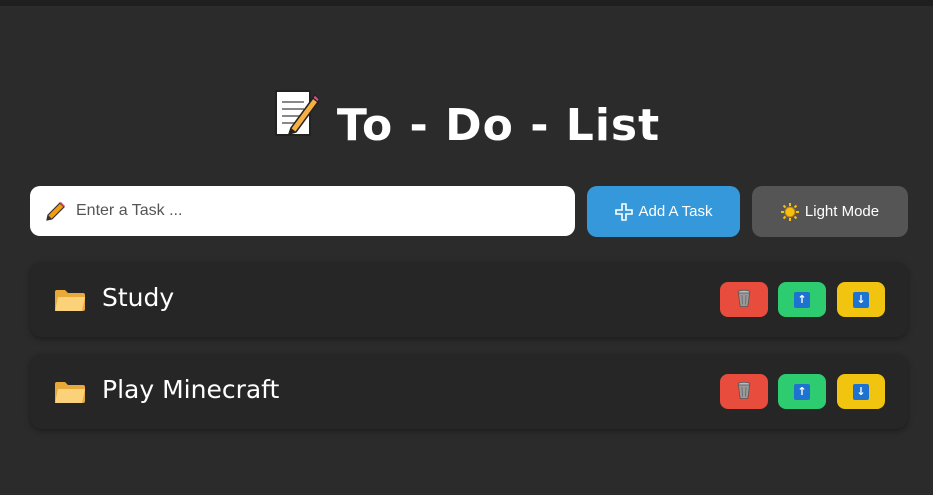  I want to click on light-mode-button: Light Mode, so click(830, 211).